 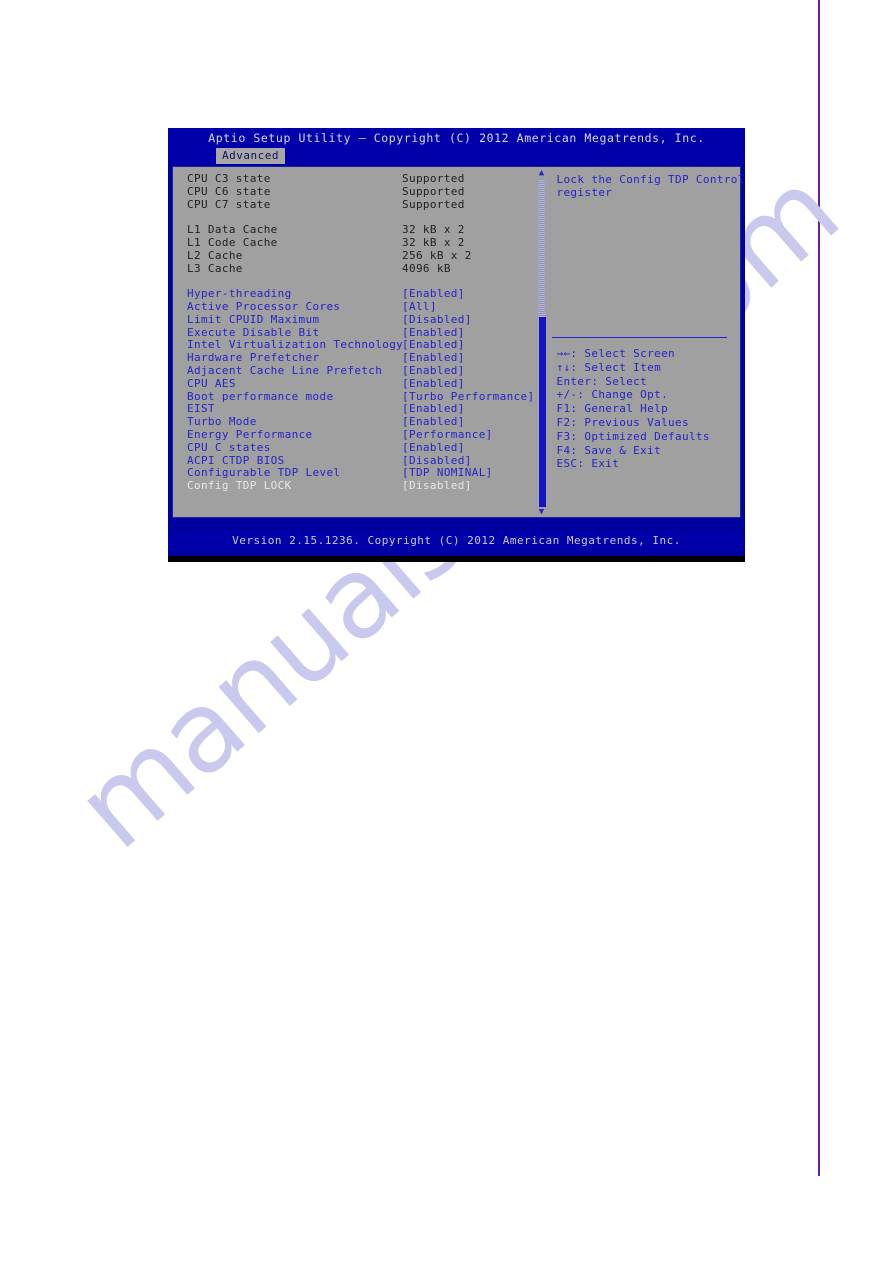 What do you see at coordinates (253, 319) in the screenshot?
I see `setting-label: Limit CPUID Maximum` at bounding box center [253, 319].